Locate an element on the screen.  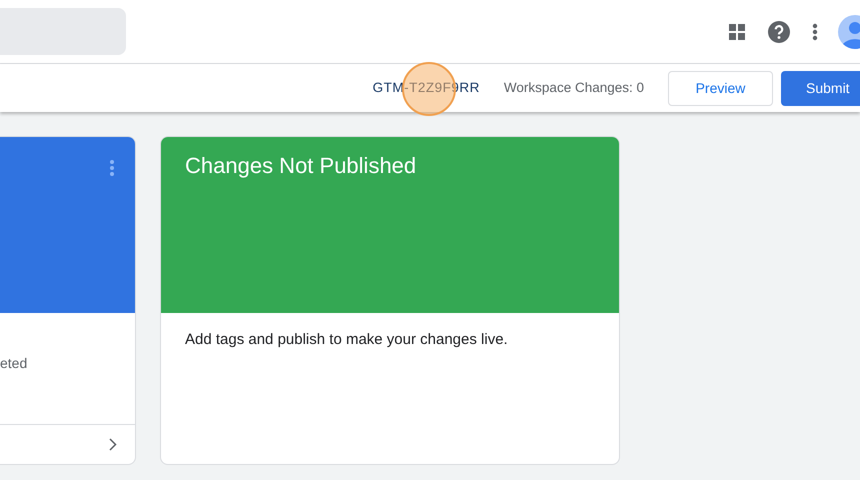
apps-icon is located at coordinates (737, 31).